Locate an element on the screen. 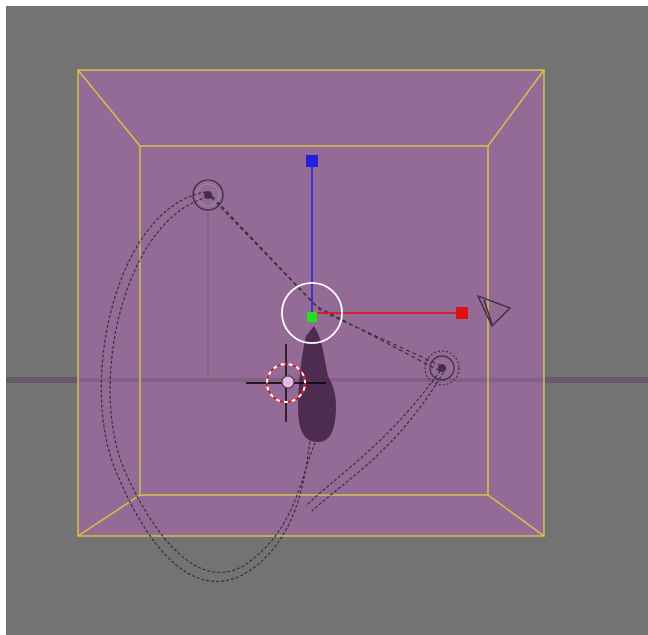  empty-target-icon is located at coordinates (208, 195).